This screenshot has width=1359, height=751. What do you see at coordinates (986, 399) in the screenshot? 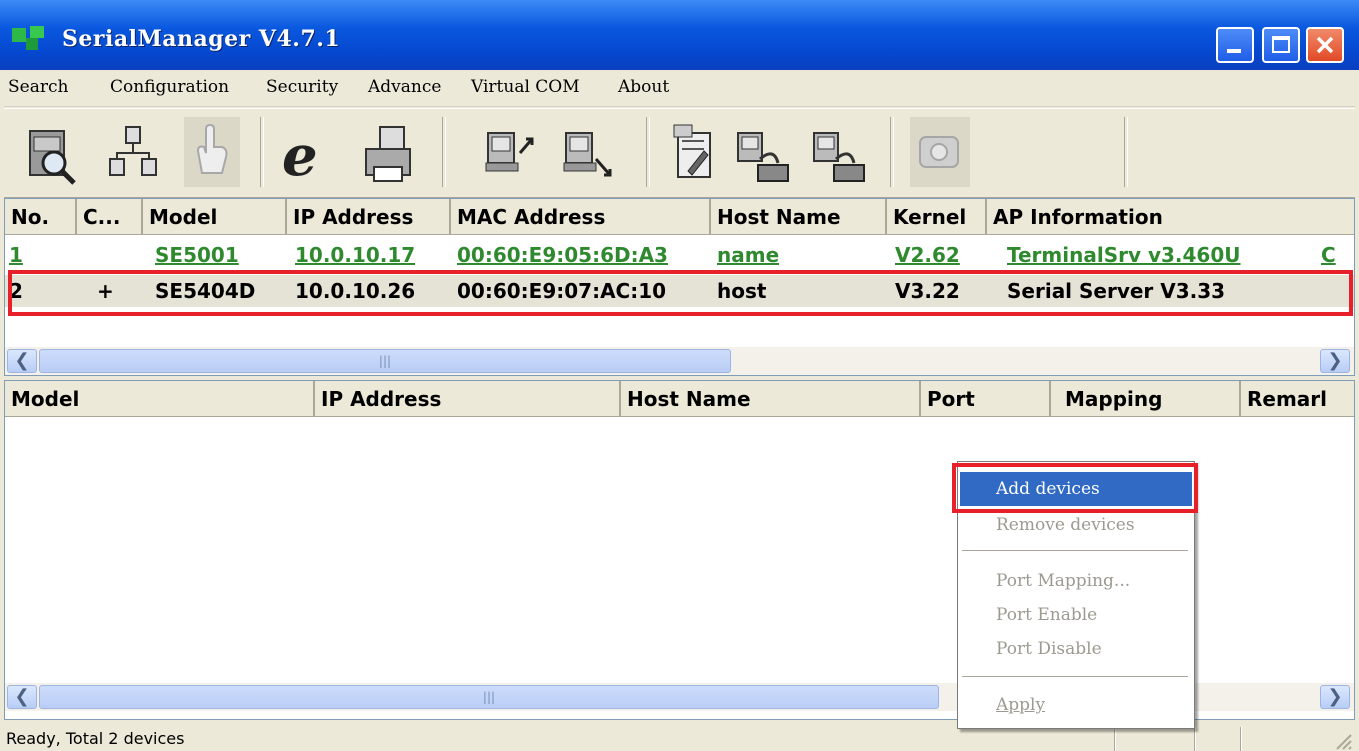
I see `col-port: Port` at bounding box center [986, 399].